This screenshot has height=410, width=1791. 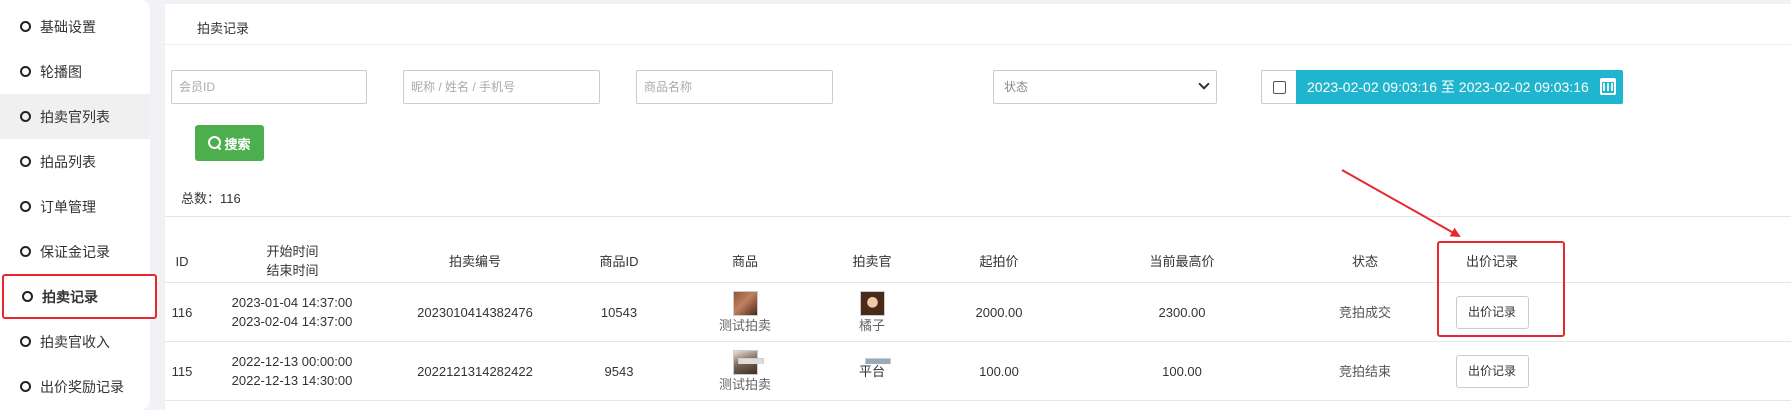 What do you see at coordinates (1608, 86) in the screenshot?
I see `calendar-icon` at bounding box center [1608, 86].